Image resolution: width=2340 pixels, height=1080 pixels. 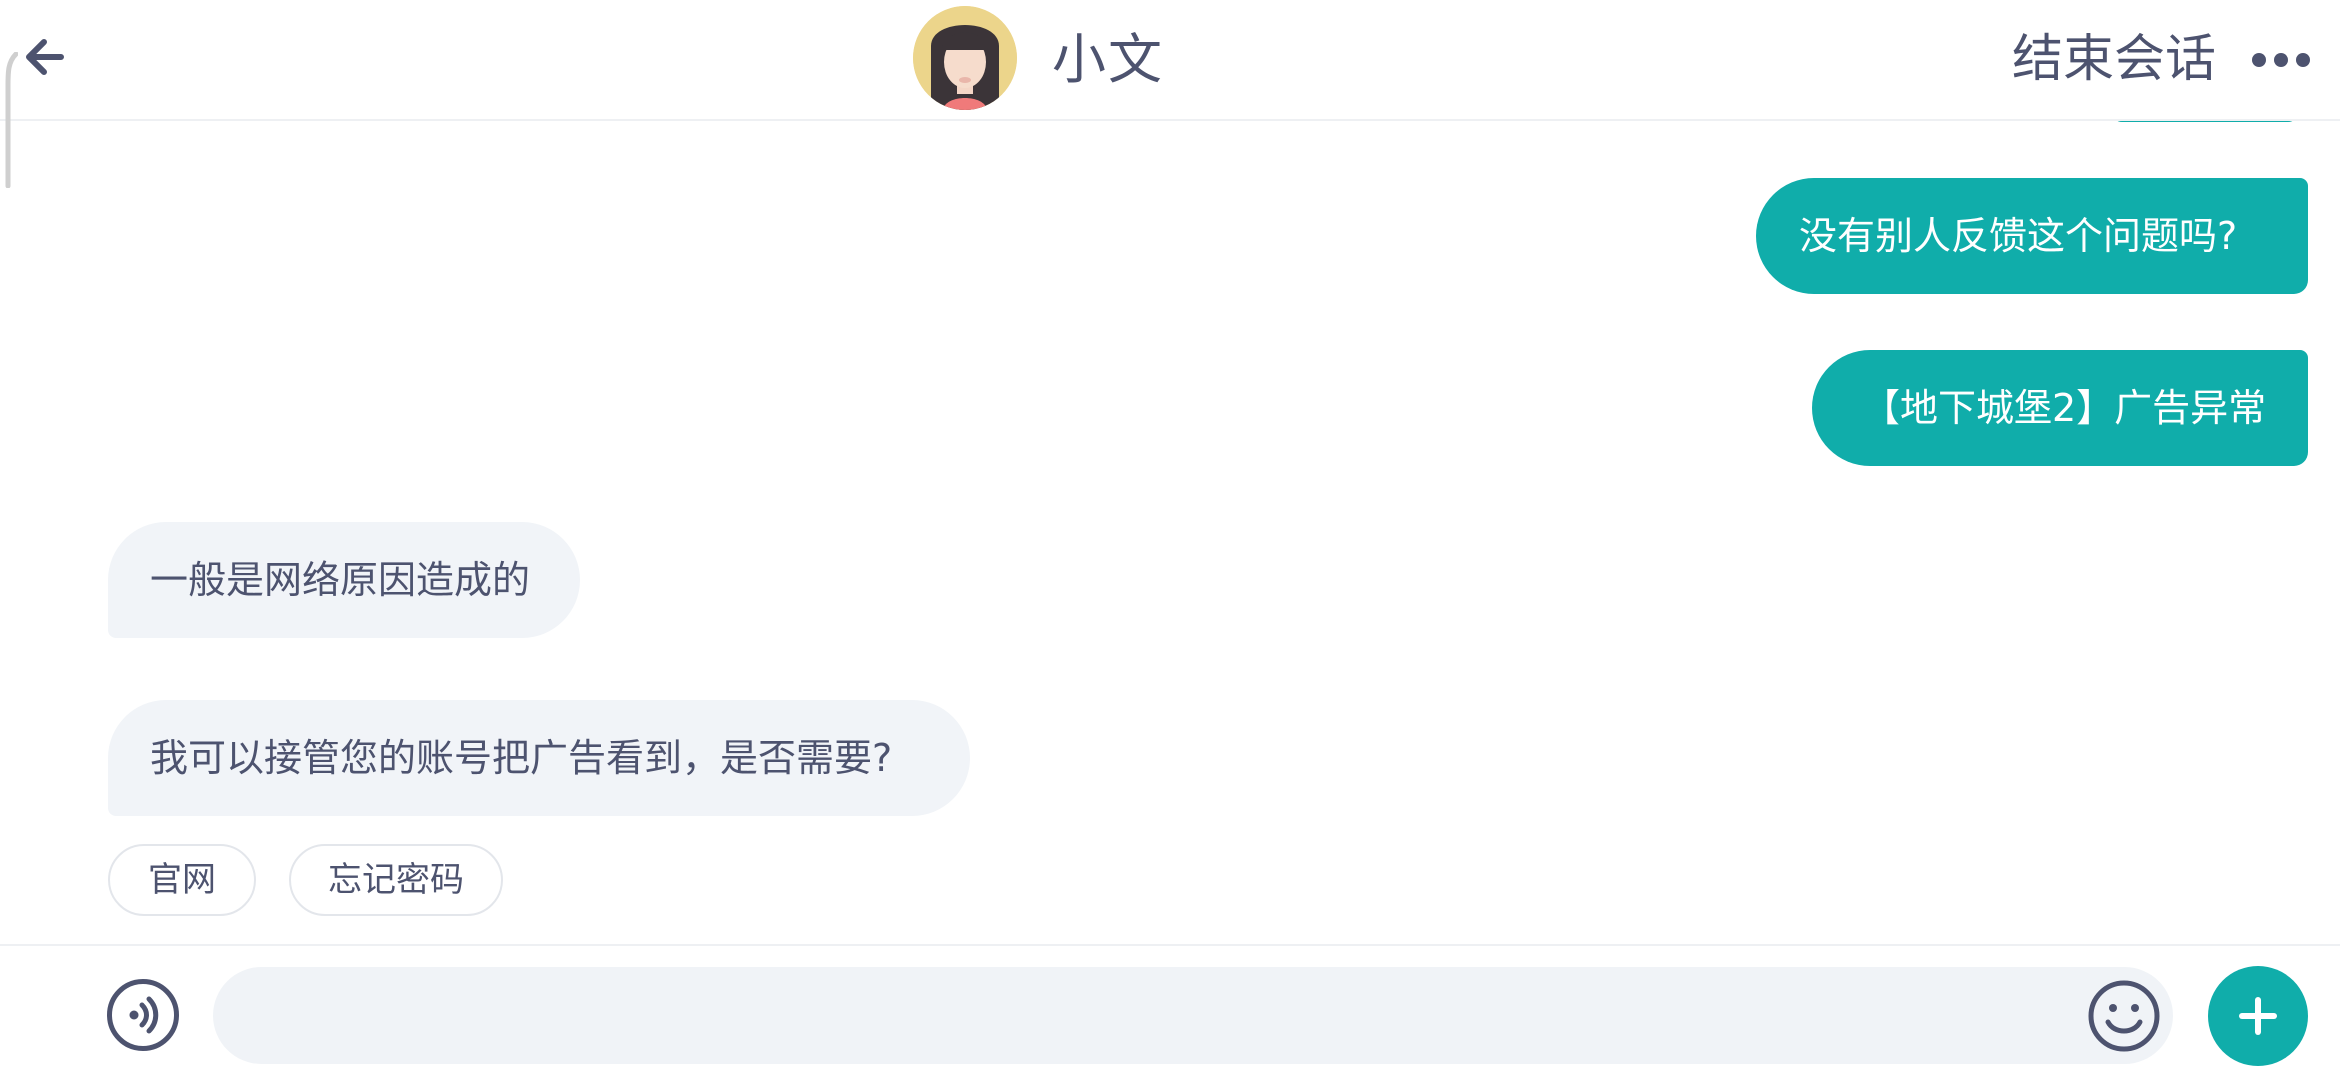 What do you see at coordinates (182, 880) in the screenshot?
I see `quick-reply-official-site: 官网` at bounding box center [182, 880].